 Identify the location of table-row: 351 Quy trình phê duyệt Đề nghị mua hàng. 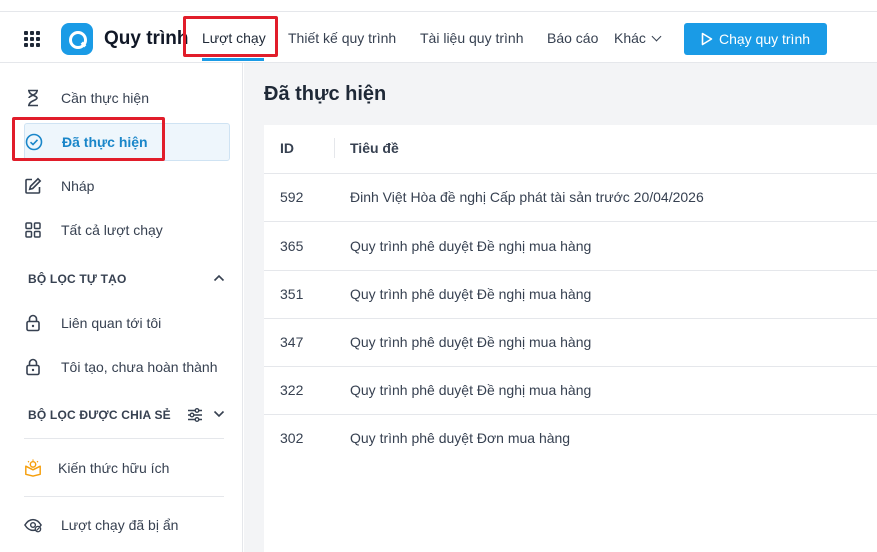
(570, 295).